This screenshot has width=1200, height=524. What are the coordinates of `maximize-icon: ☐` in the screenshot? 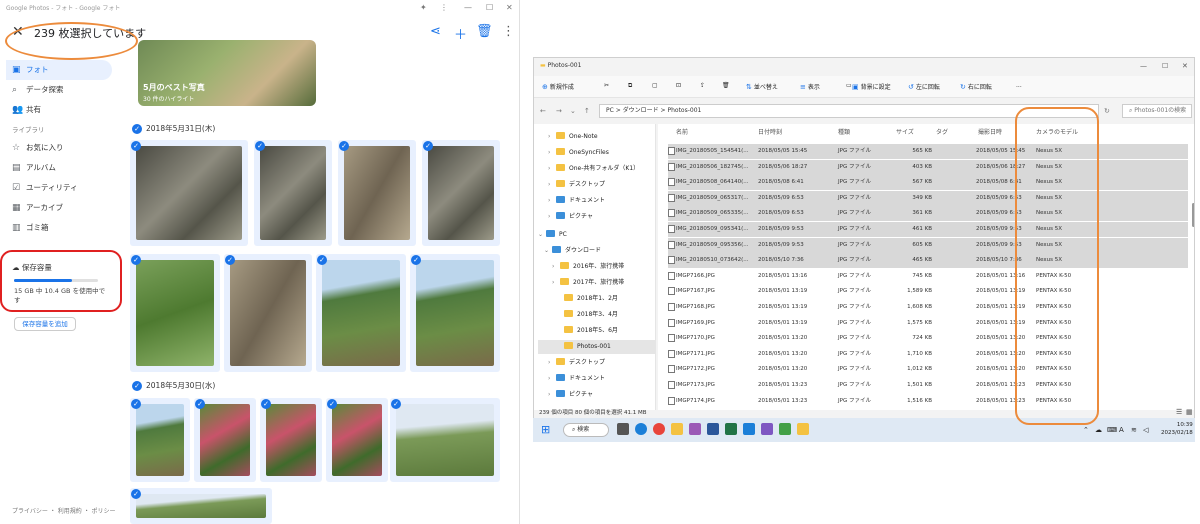 It's located at (1165, 66).